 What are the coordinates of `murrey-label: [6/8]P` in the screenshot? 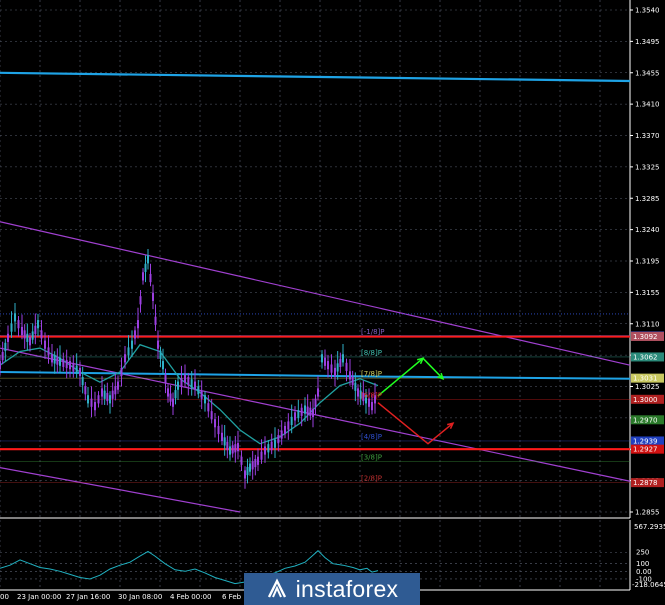 It's located at (371, 395).